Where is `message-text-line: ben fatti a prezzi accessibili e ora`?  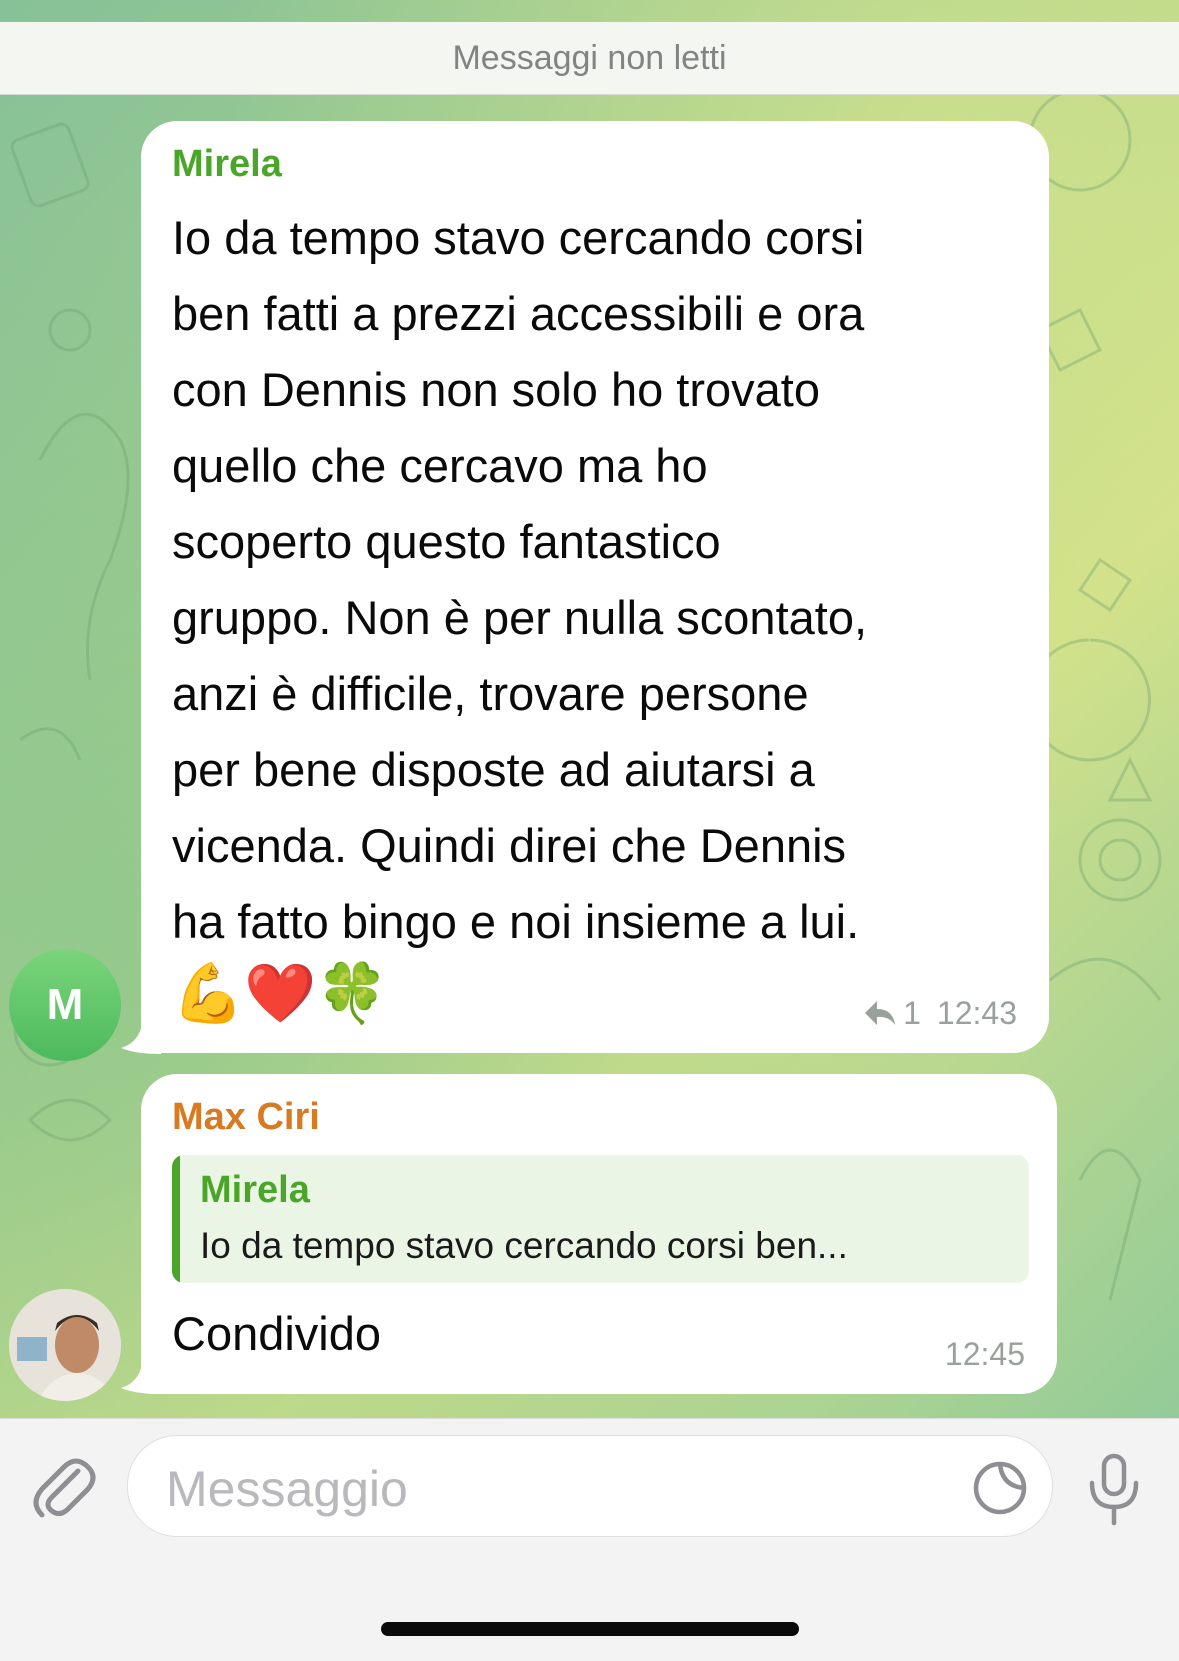
message-text-line: ben fatti a prezzi accessibili e ora is located at coordinates (518, 313).